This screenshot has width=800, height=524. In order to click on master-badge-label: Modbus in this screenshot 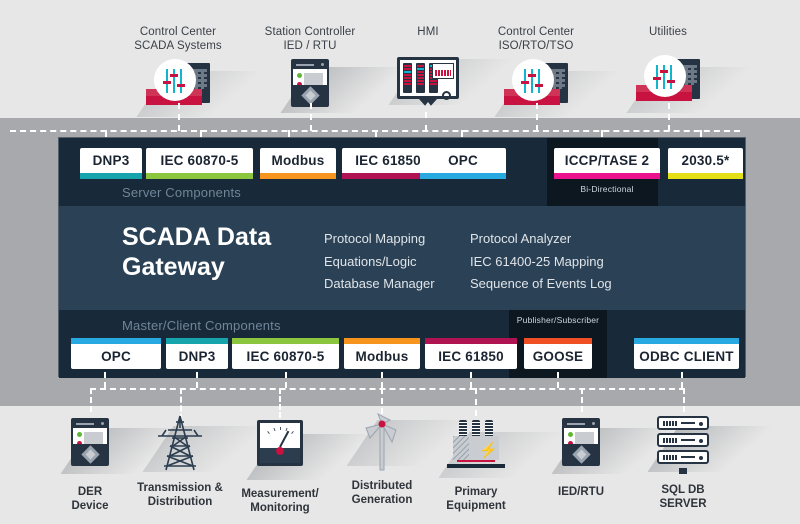, I will do `click(382, 356)`.